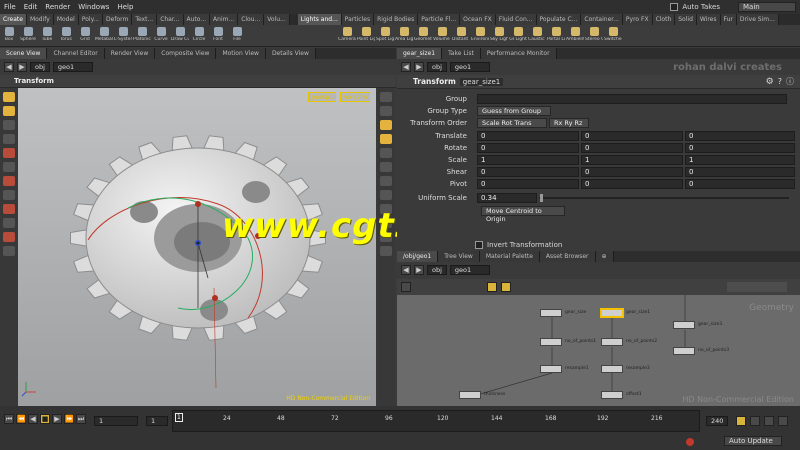  I want to click on tool-switcher: Switcher, so click(613, 35).